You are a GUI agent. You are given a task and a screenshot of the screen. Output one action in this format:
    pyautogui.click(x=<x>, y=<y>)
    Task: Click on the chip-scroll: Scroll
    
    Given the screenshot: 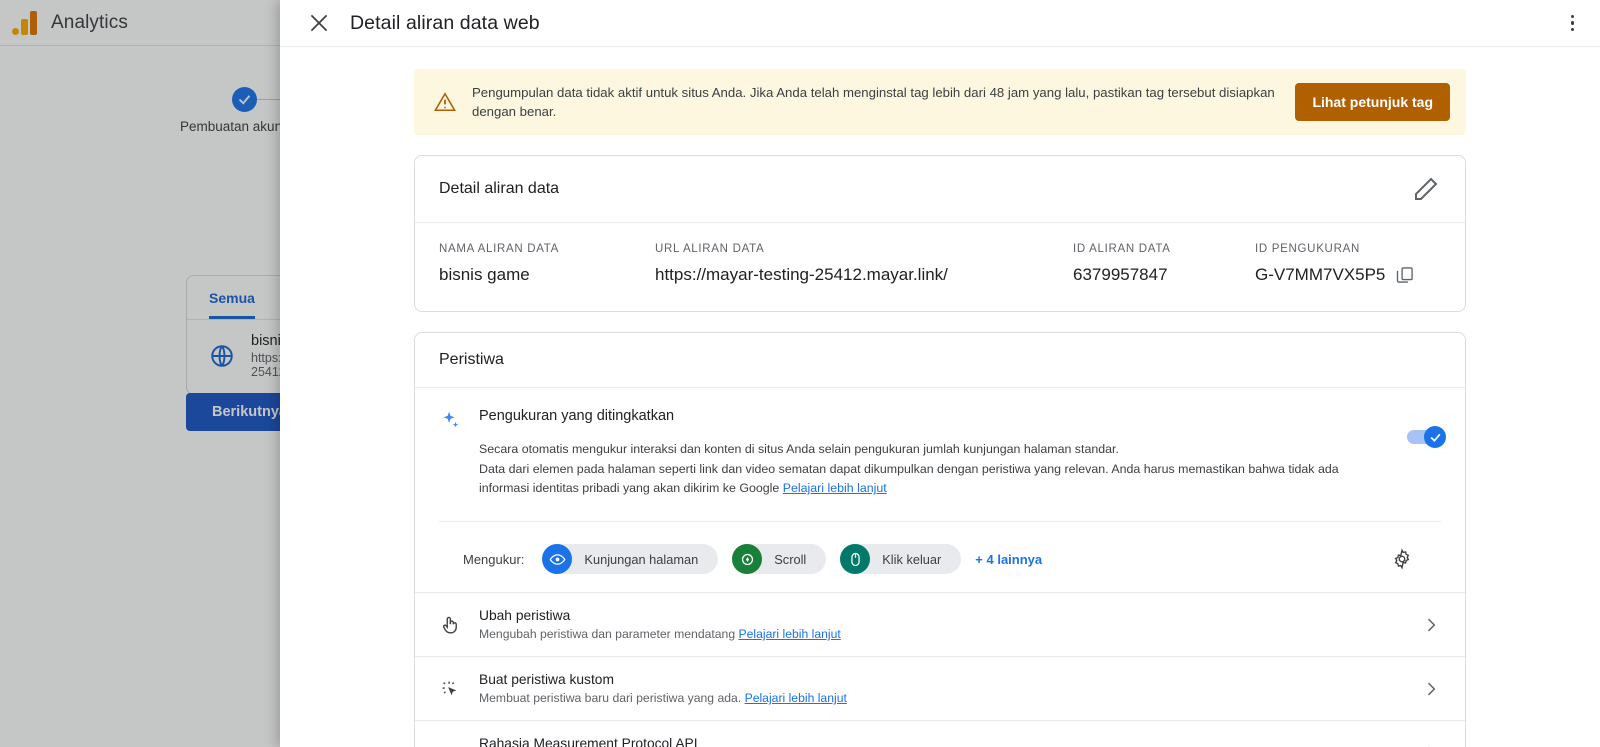 What is the action you would take?
    pyautogui.click(x=779, y=559)
    